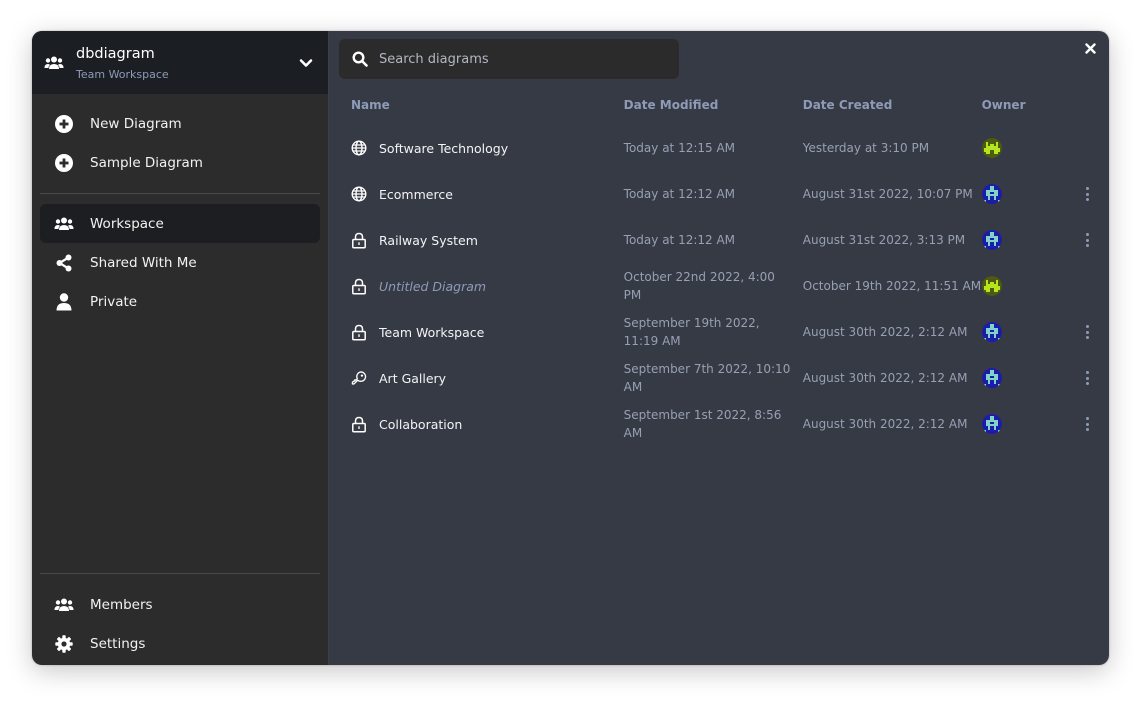 This screenshot has width=1146, height=702. I want to click on close-button, so click(1090, 48).